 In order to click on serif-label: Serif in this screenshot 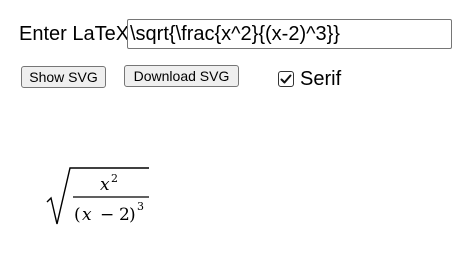, I will do `click(321, 79)`.